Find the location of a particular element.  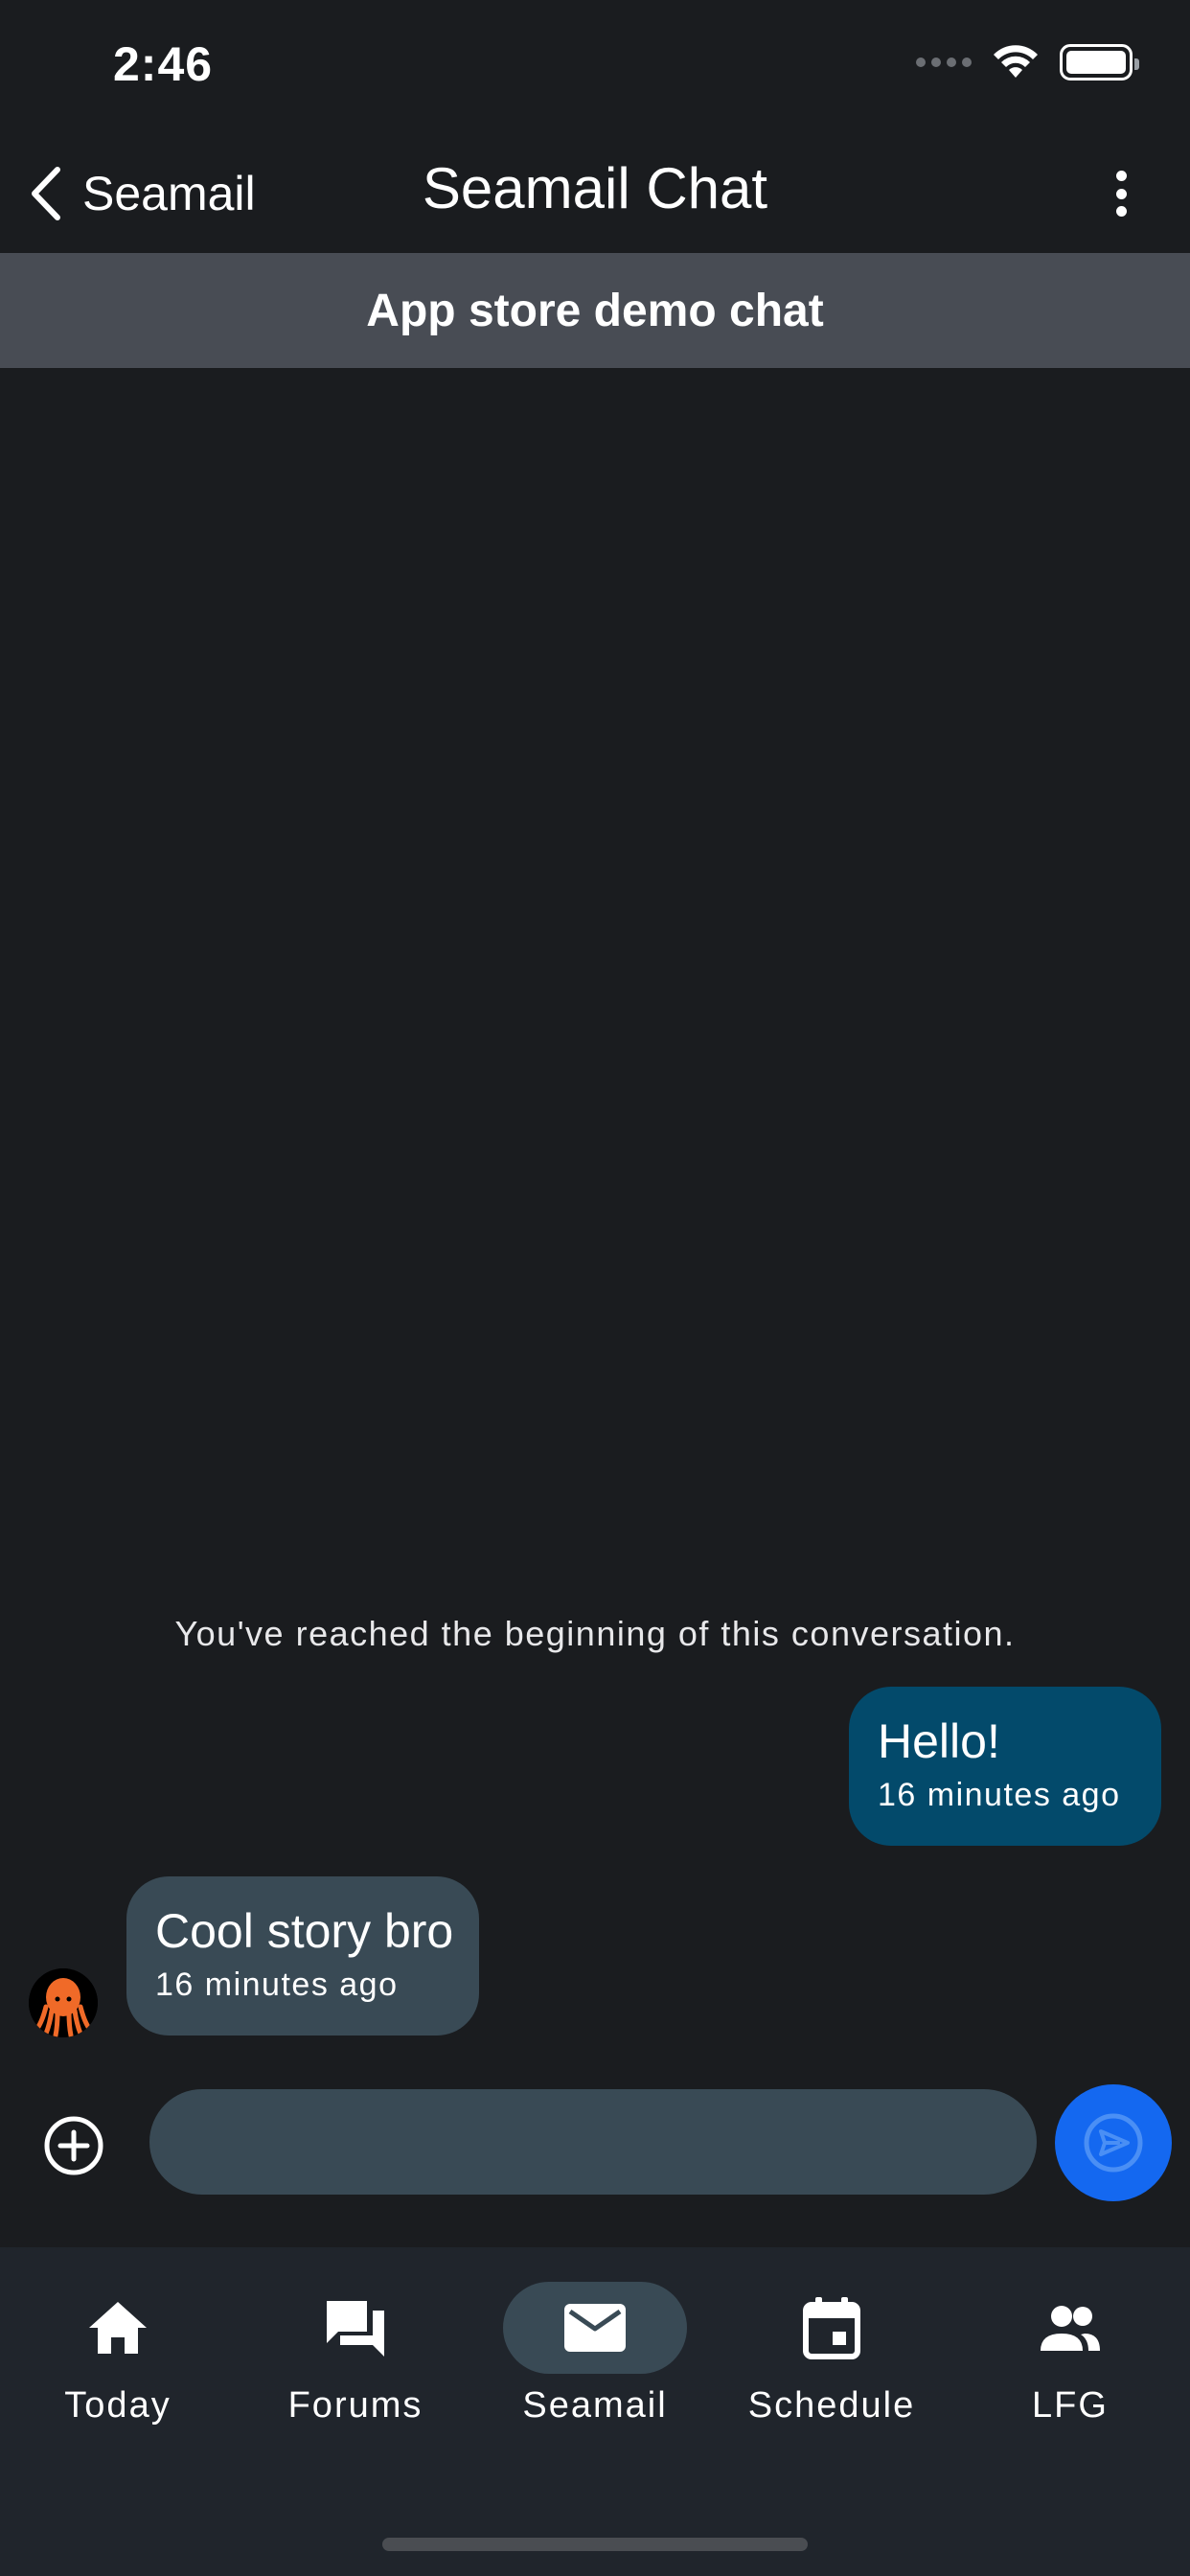

add-circle-icon is located at coordinates (74, 2145).